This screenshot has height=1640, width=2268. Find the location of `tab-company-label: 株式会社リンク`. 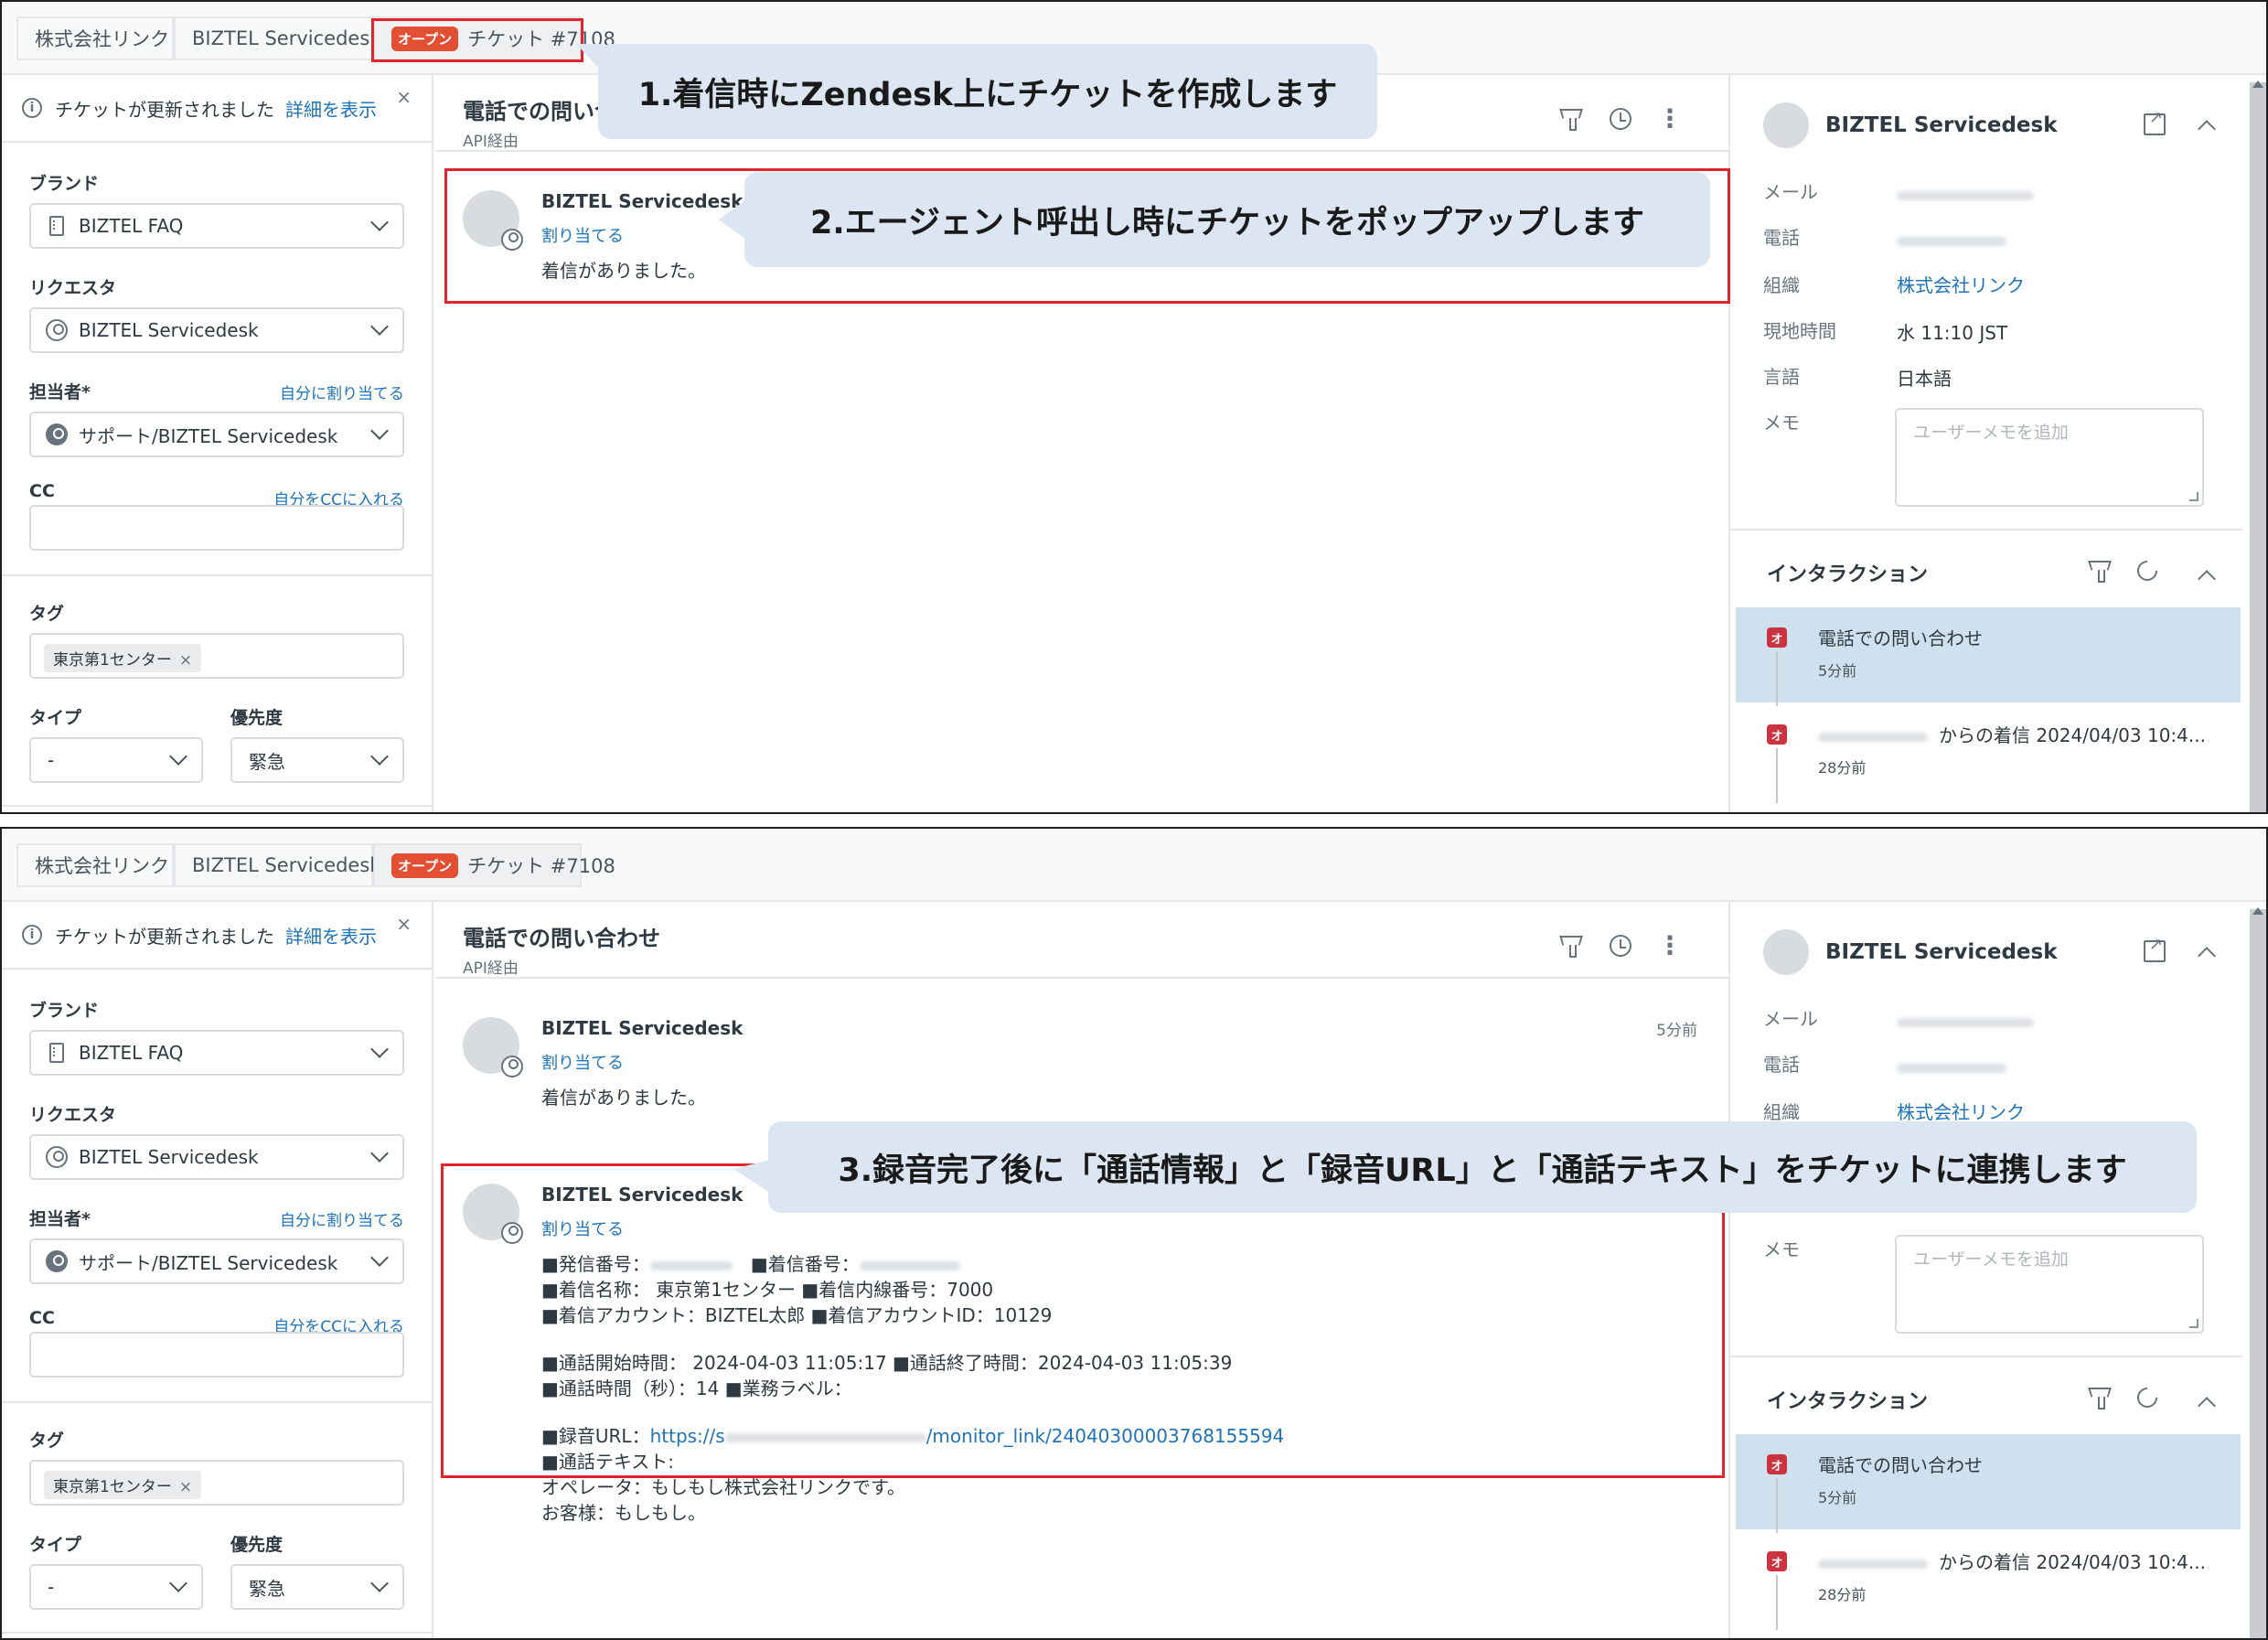

tab-company-label: 株式会社リンク is located at coordinates (102, 866).